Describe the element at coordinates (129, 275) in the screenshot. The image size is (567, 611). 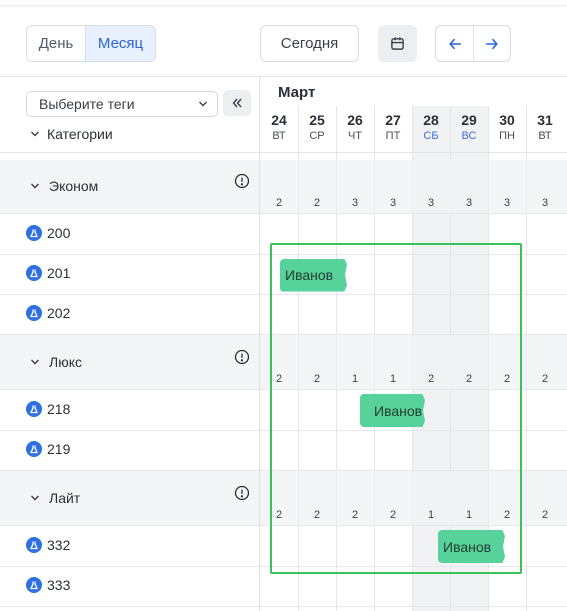
I see `room-row: 201` at that location.